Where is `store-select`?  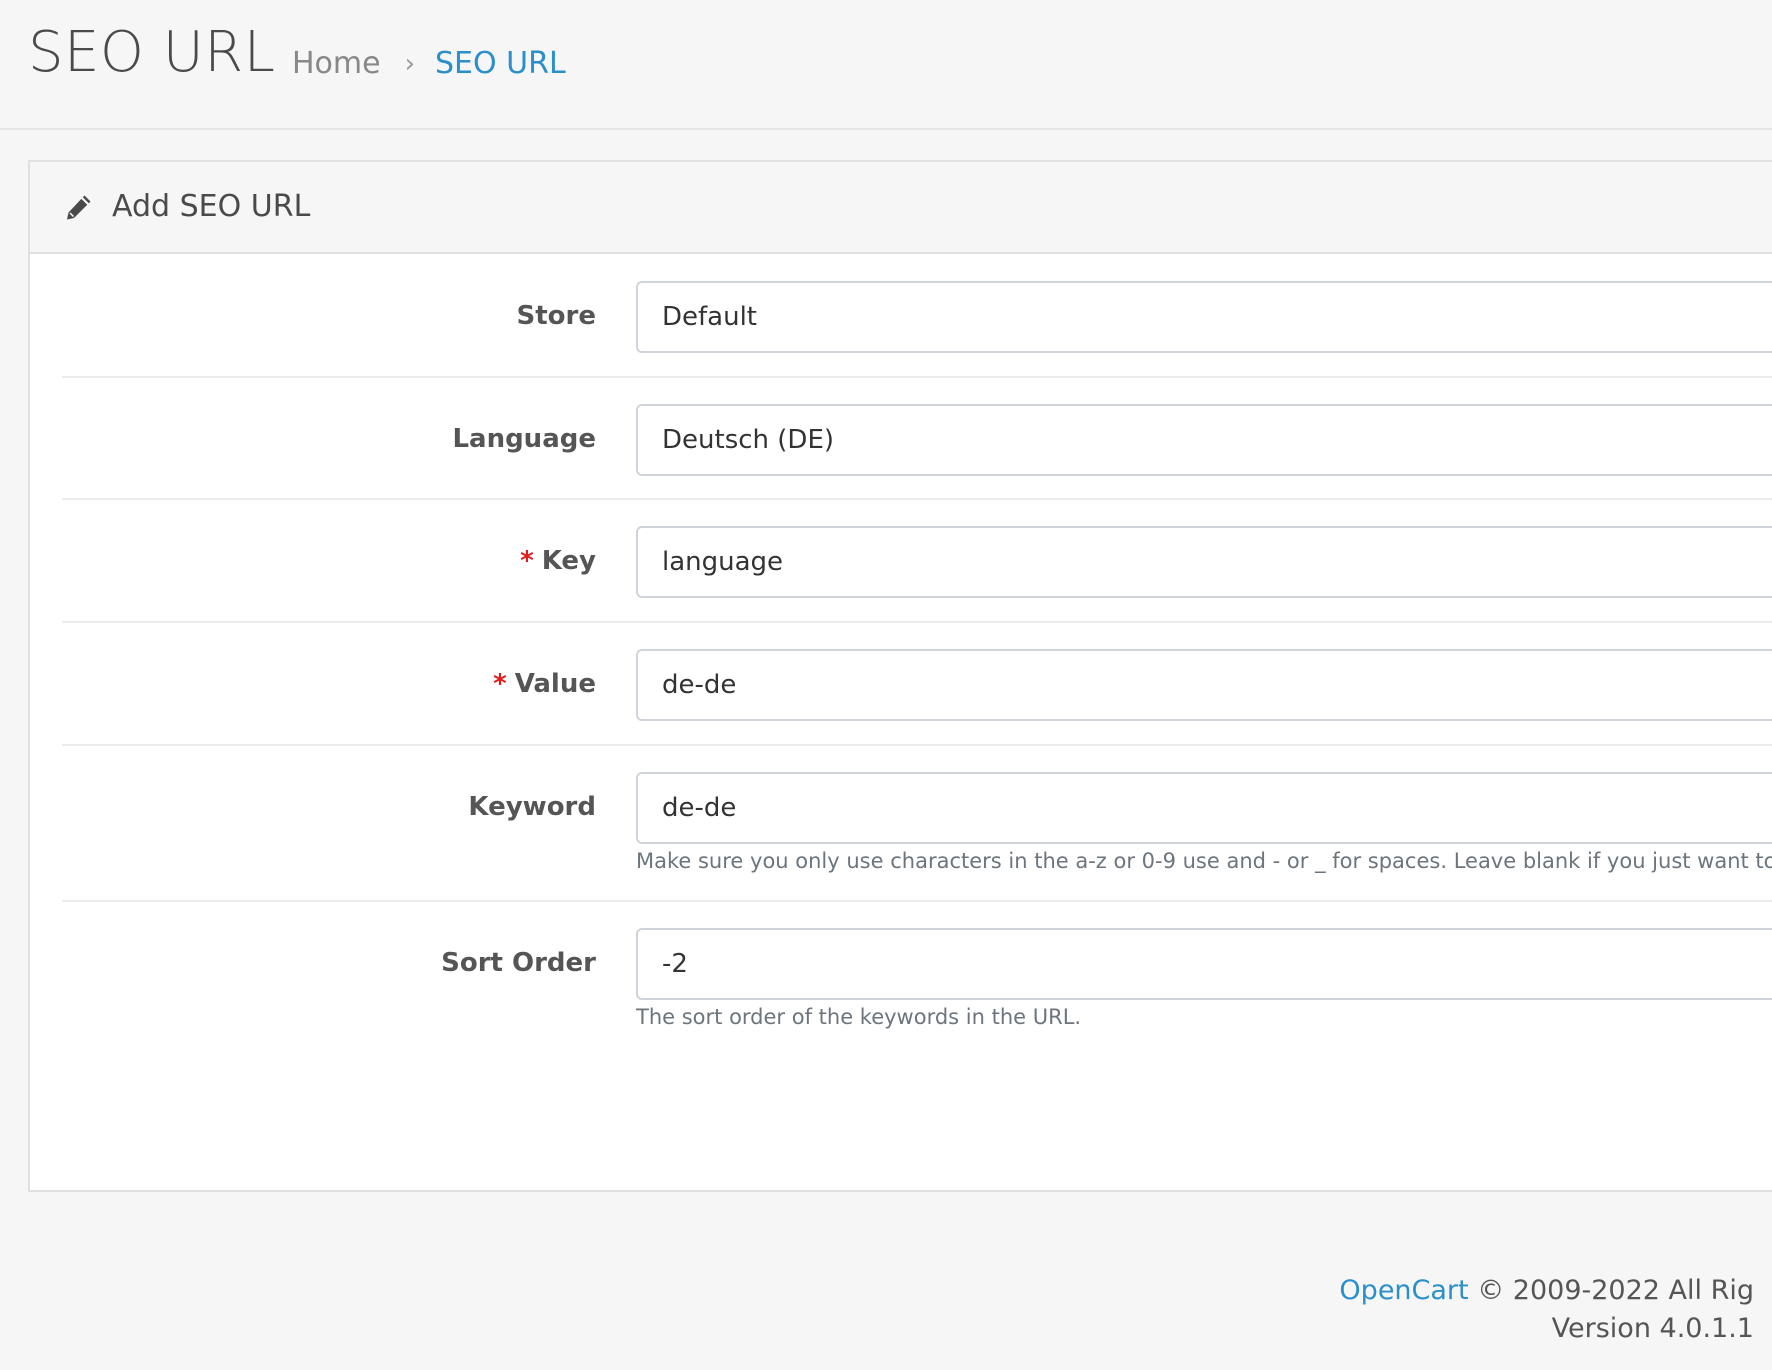
store-select is located at coordinates (1204, 317).